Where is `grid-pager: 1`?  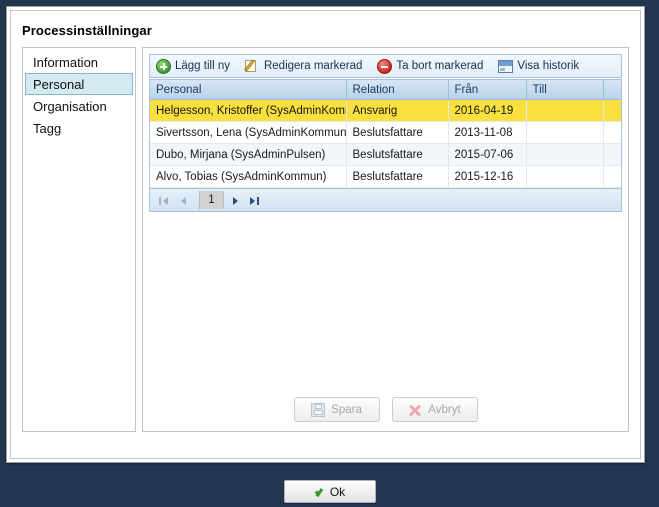 grid-pager: 1 is located at coordinates (385, 199).